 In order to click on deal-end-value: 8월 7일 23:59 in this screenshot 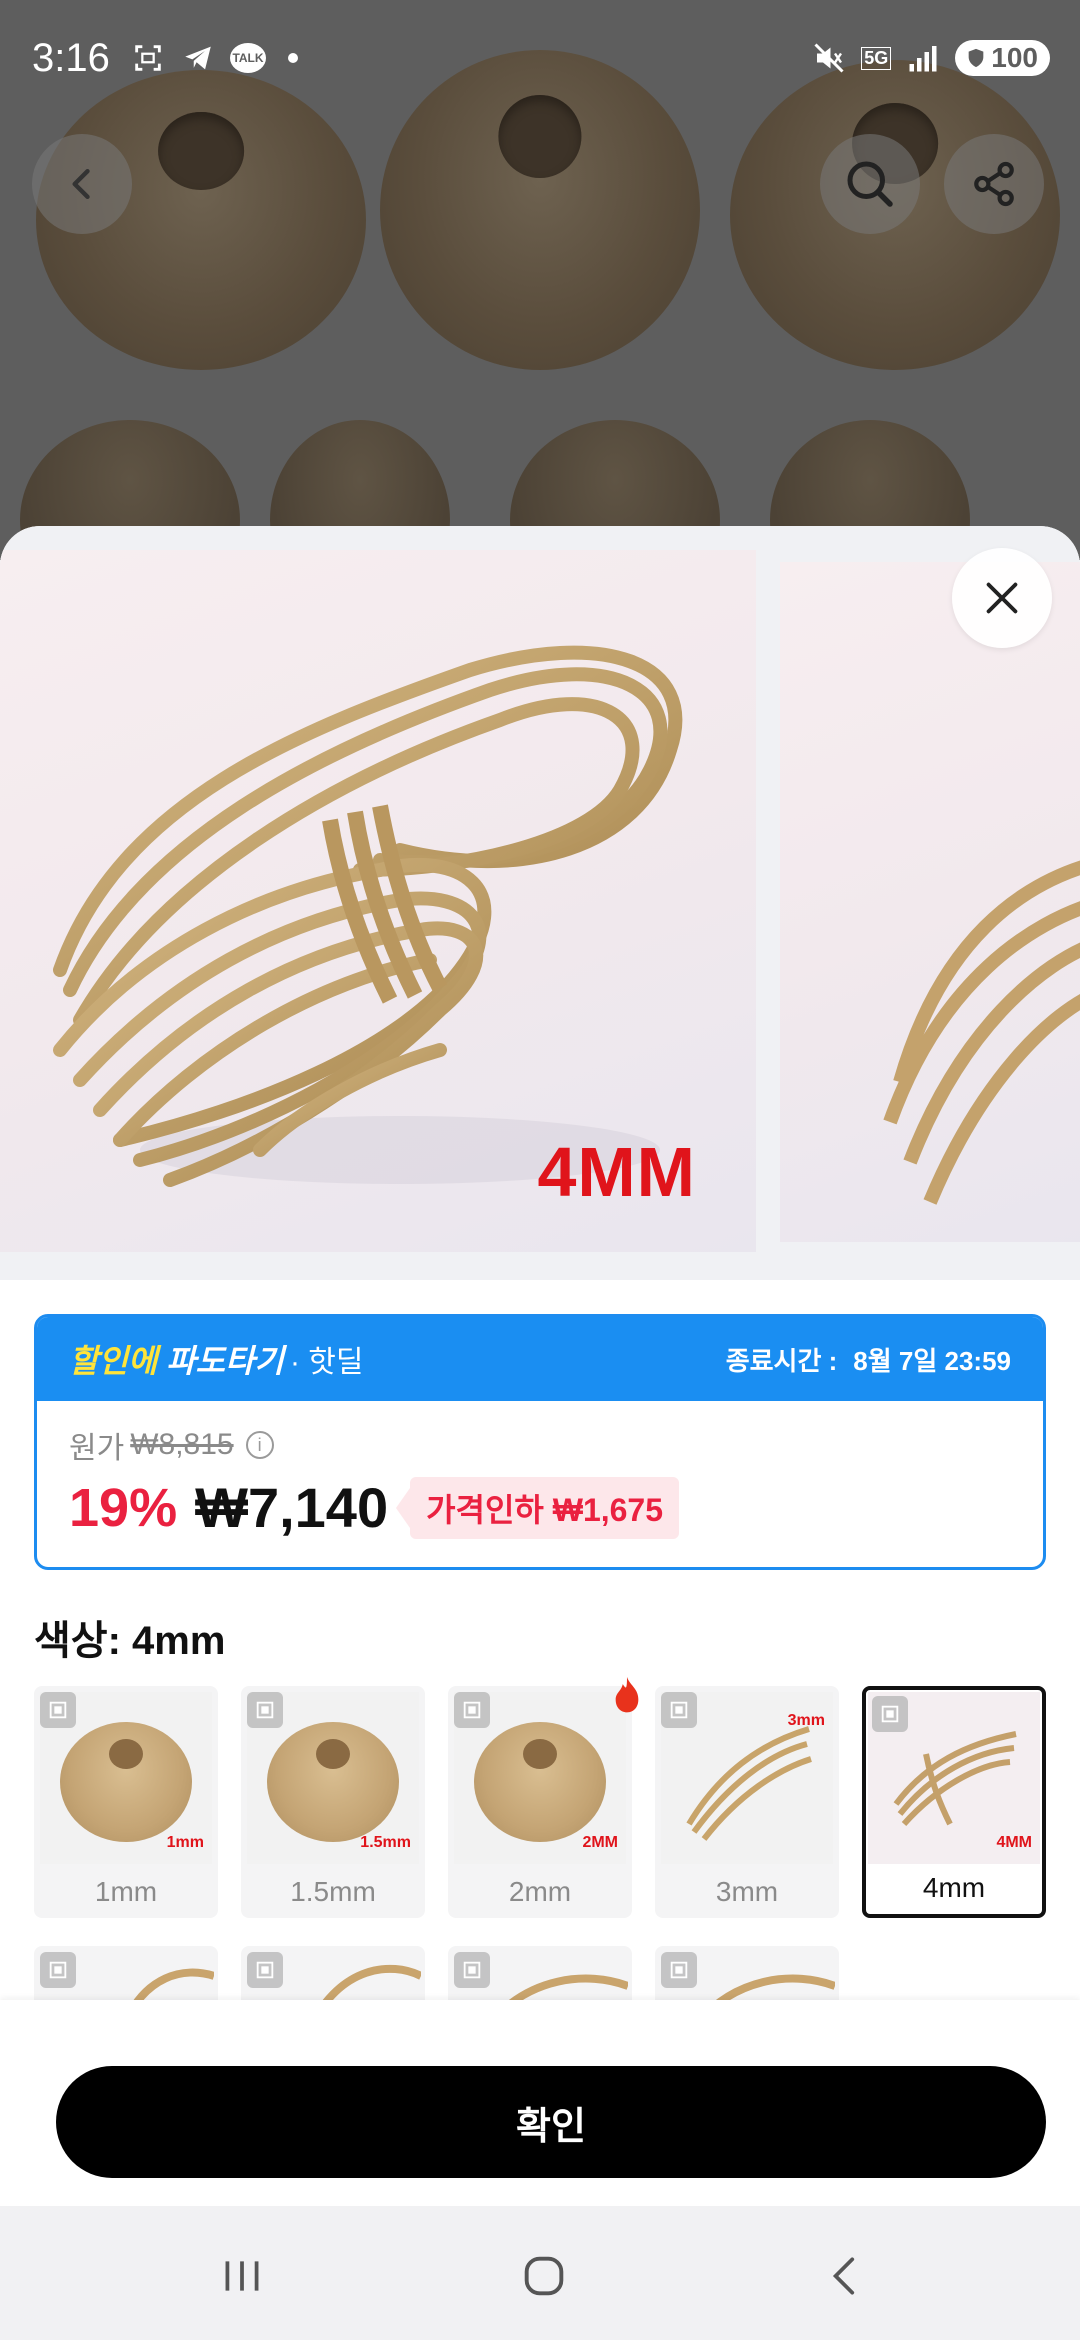, I will do `click(932, 1360)`.